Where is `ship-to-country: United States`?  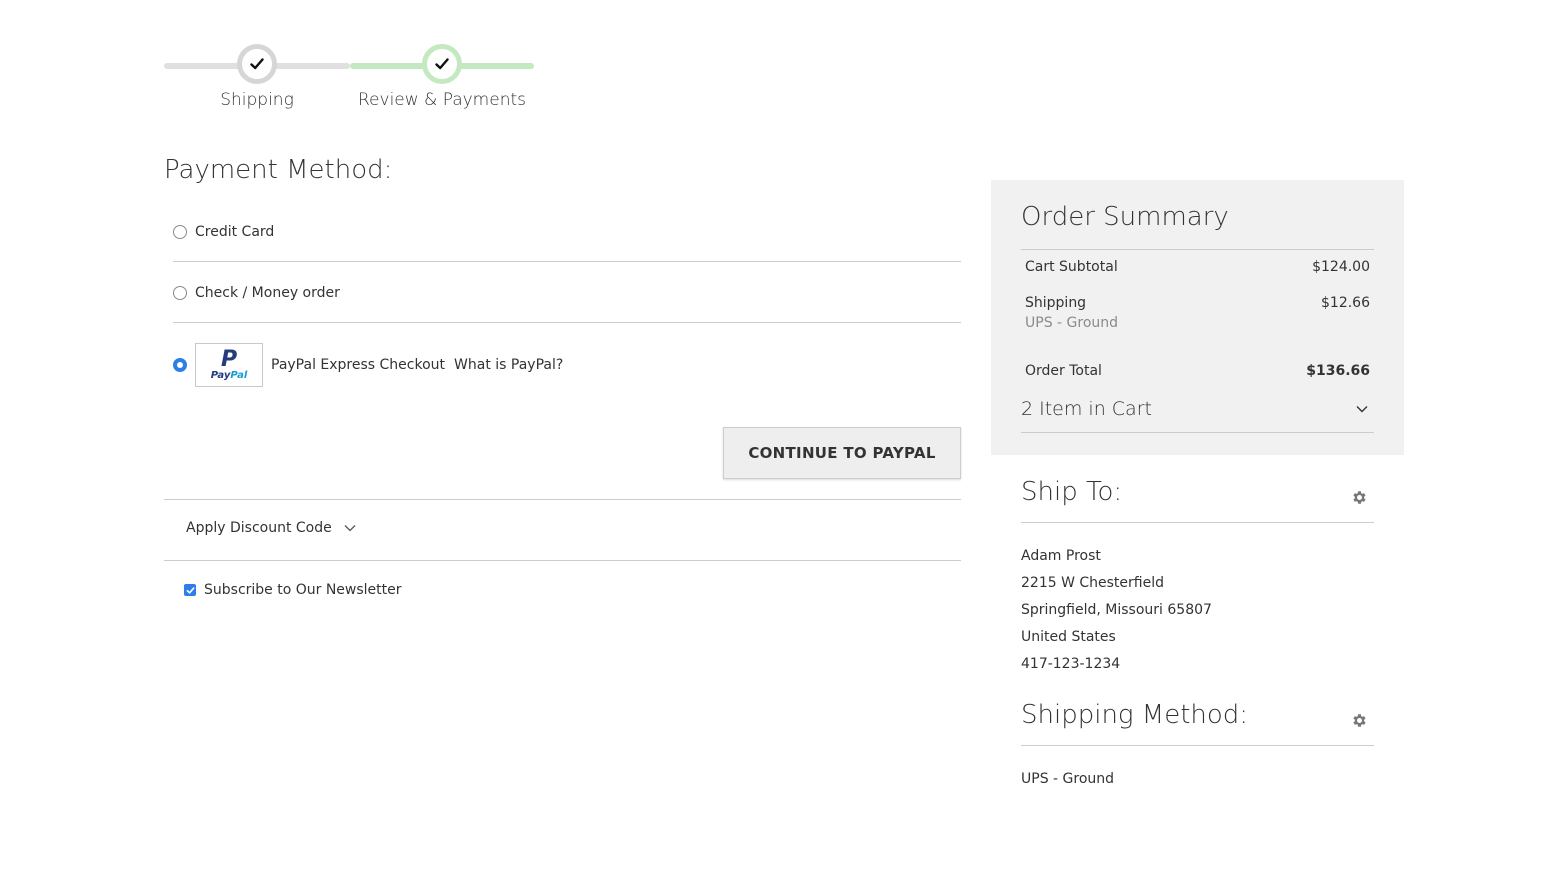
ship-to-country: United States is located at coordinates (1068, 637).